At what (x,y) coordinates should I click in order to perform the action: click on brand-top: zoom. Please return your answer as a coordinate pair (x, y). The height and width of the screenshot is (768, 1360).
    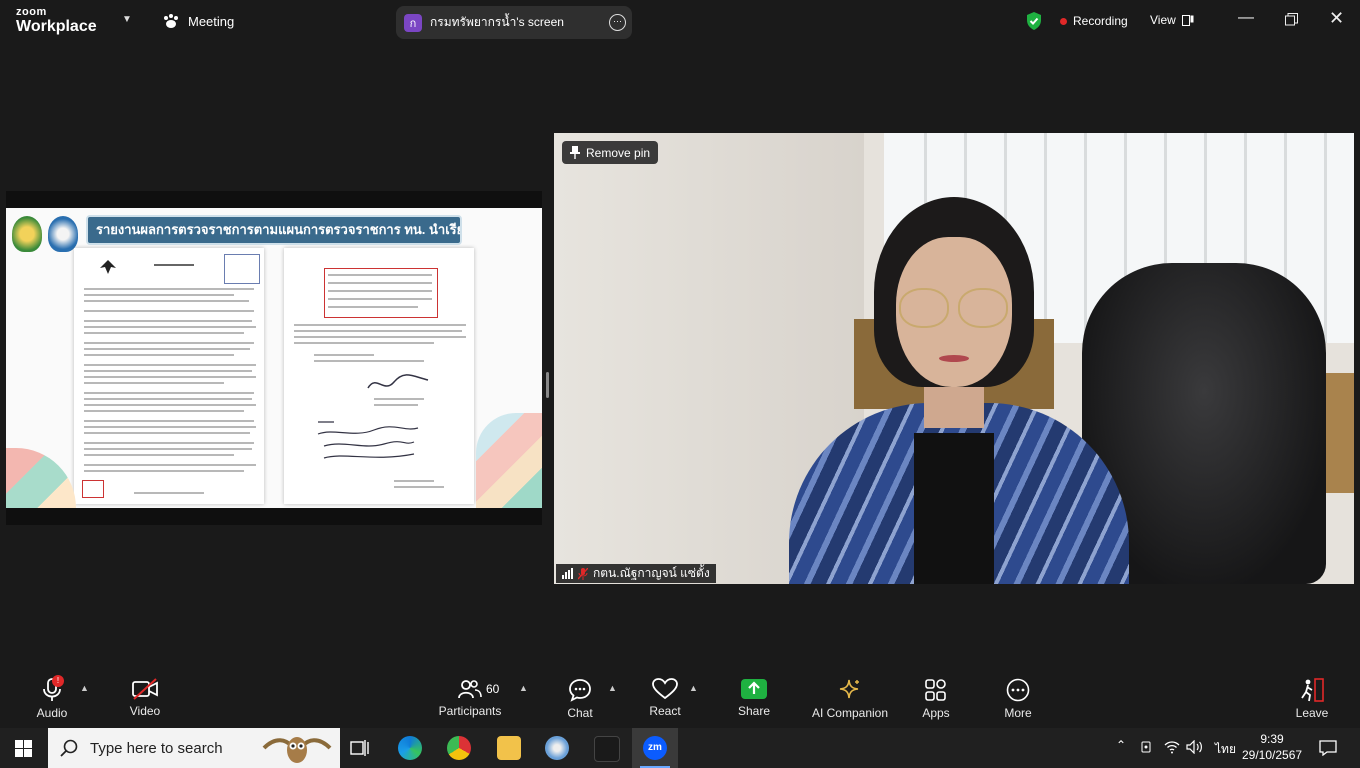
    Looking at the image, I should click on (31, 12).